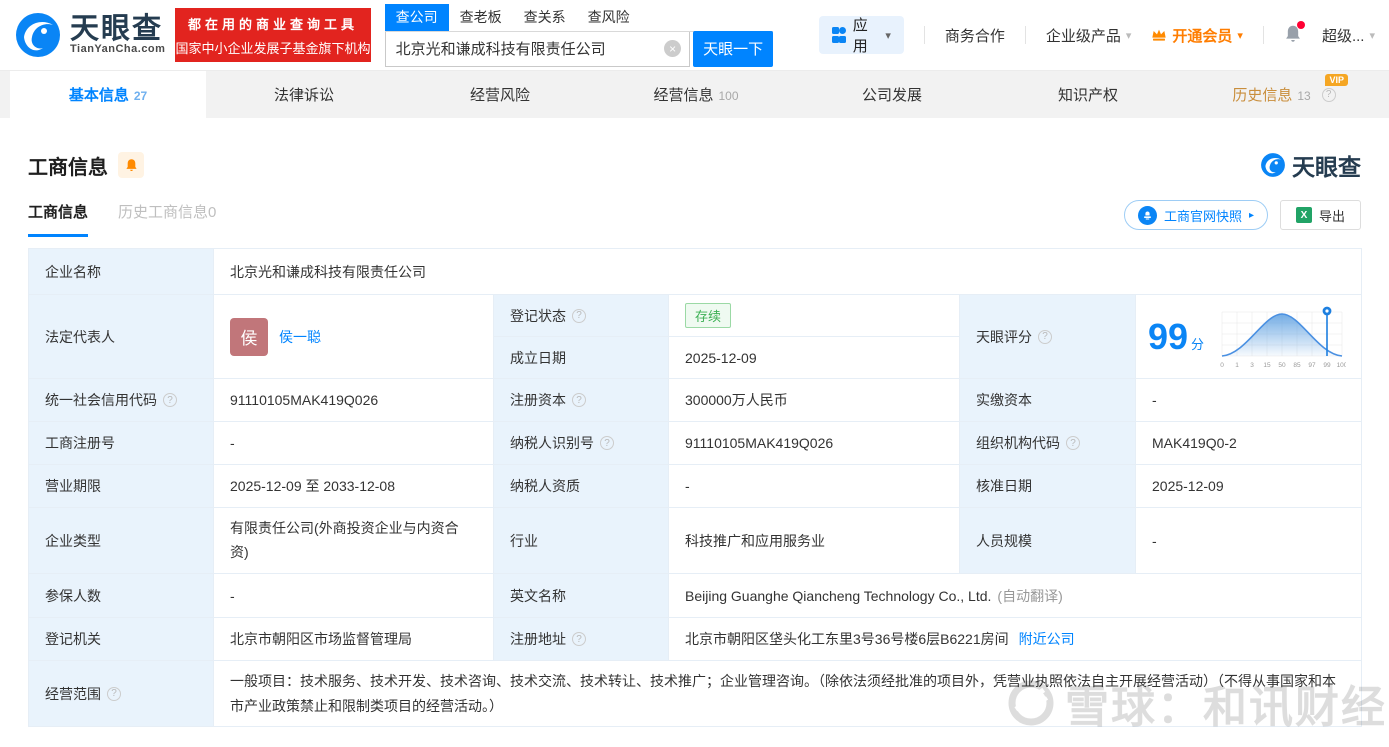 The image size is (1389, 747). I want to click on bell-icon, so click(131, 165).